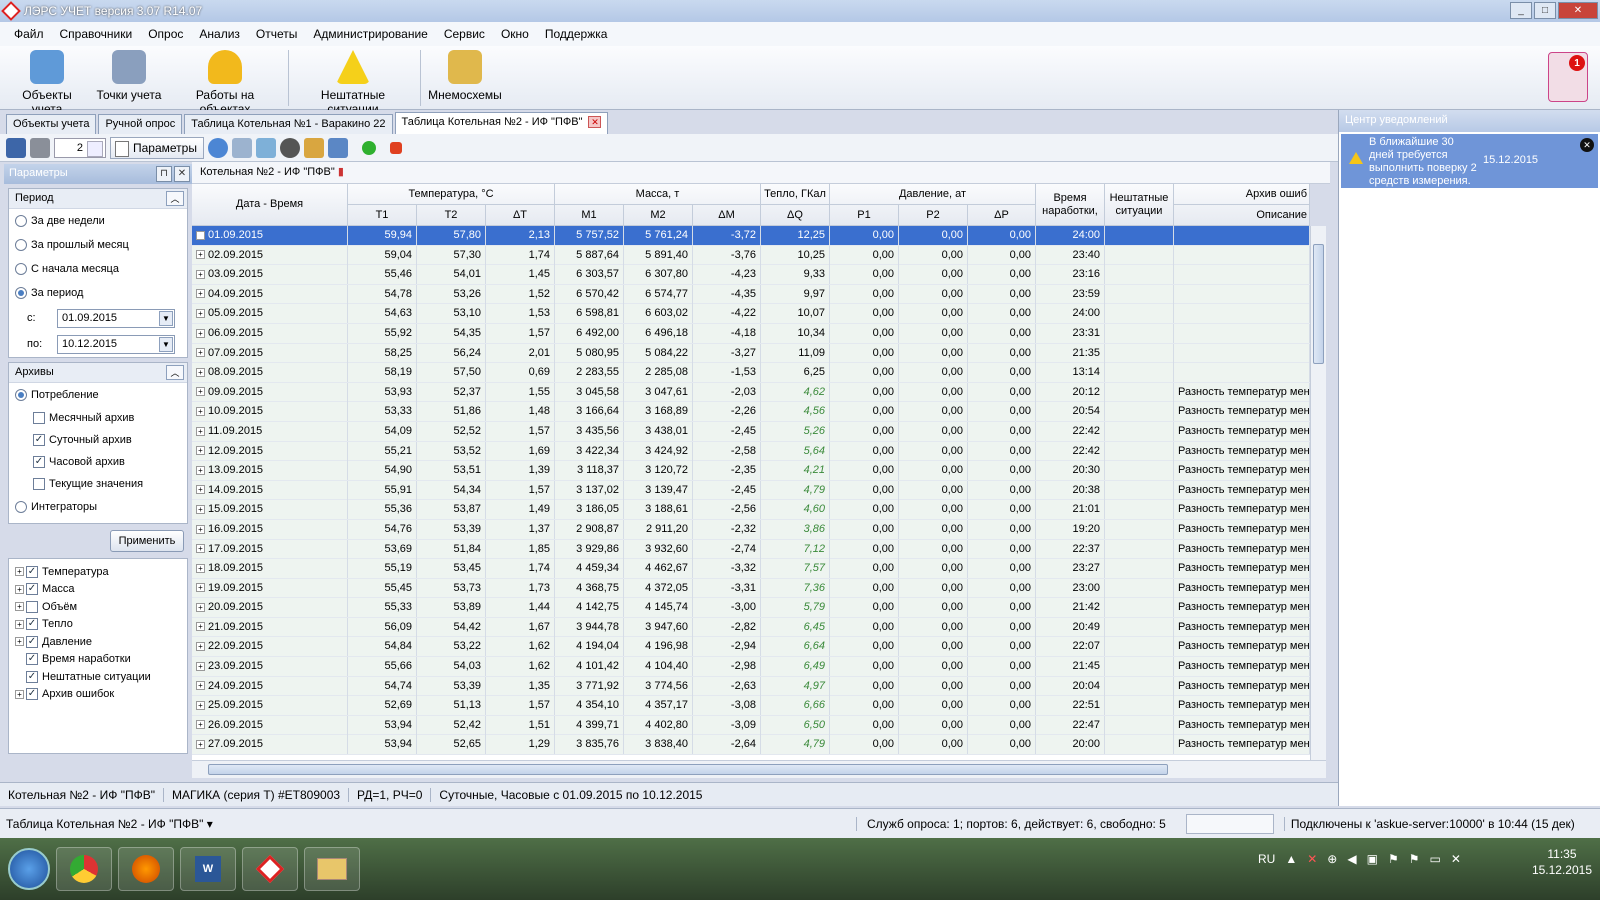 The width and height of the screenshot is (1600, 900). Describe the element at coordinates (47, 83) in the screenshot. I see `objects-button: Объекты учета` at that location.